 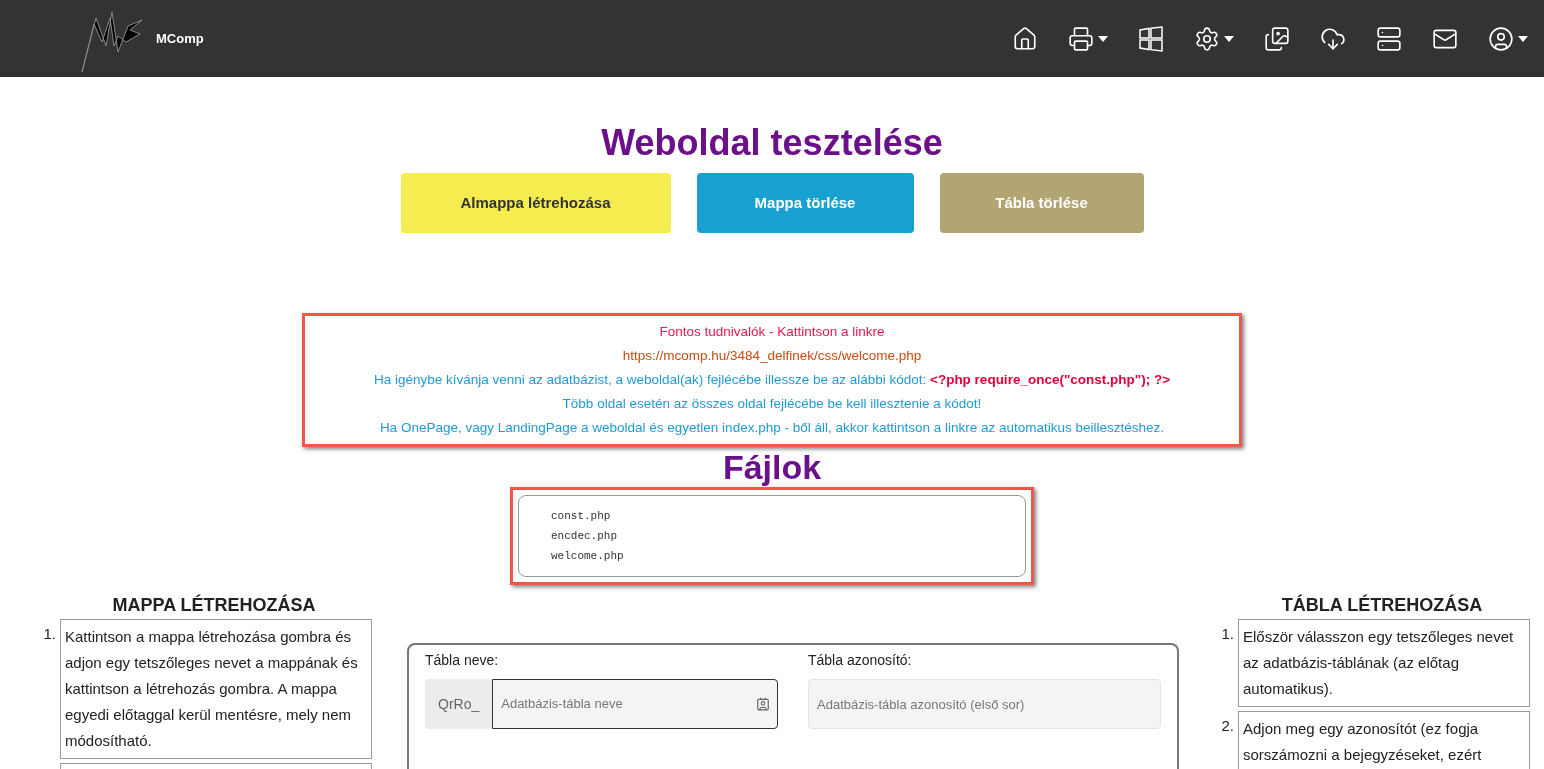 I want to click on file-name: welcome.php, so click(x=772, y=556).